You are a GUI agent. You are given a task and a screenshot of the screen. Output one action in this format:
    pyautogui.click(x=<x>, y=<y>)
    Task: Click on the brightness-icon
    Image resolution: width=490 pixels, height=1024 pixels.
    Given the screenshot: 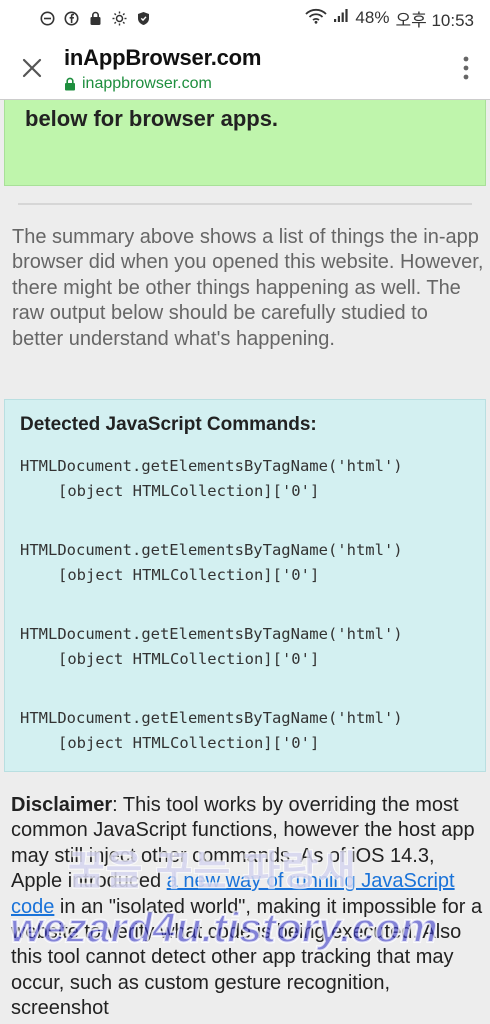 What is the action you would take?
    pyautogui.click(x=119, y=18)
    